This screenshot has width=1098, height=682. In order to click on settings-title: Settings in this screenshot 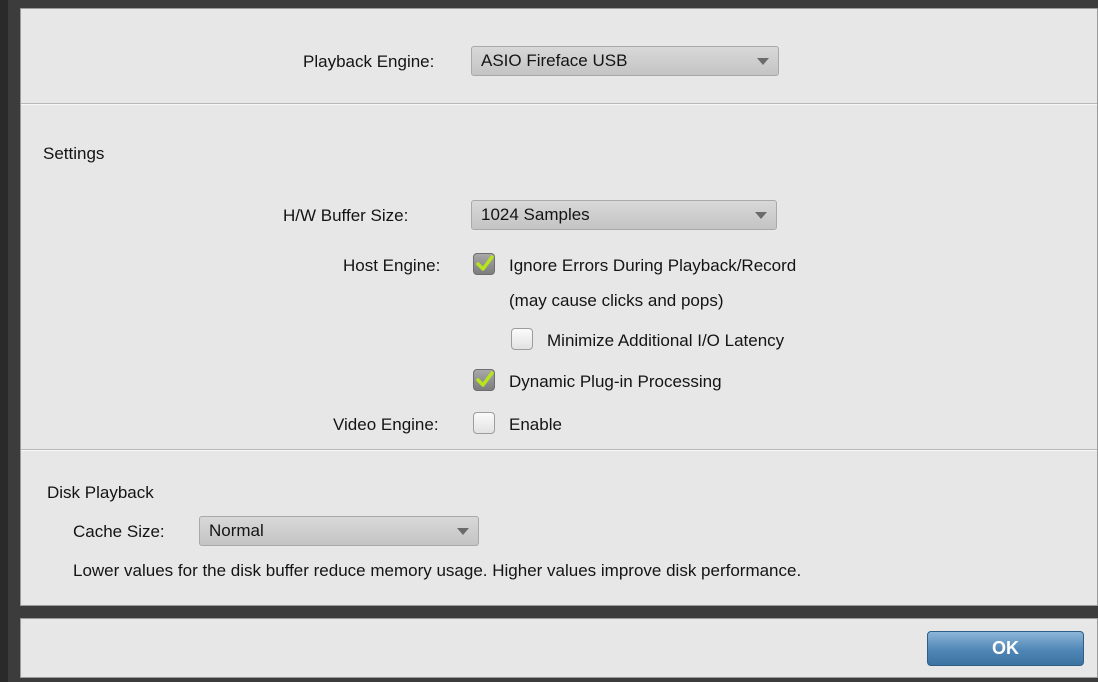, I will do `click(74, 153)`.